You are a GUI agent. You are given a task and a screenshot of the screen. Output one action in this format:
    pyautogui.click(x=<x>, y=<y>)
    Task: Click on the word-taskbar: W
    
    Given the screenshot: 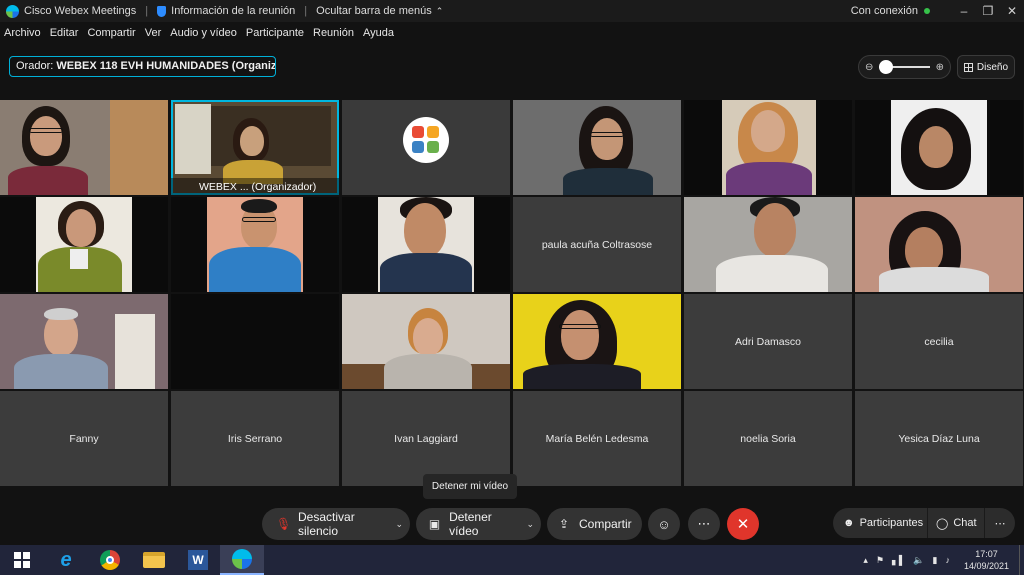 What is the action you would take?
    pyautogui.click(x=198, y=560)
    